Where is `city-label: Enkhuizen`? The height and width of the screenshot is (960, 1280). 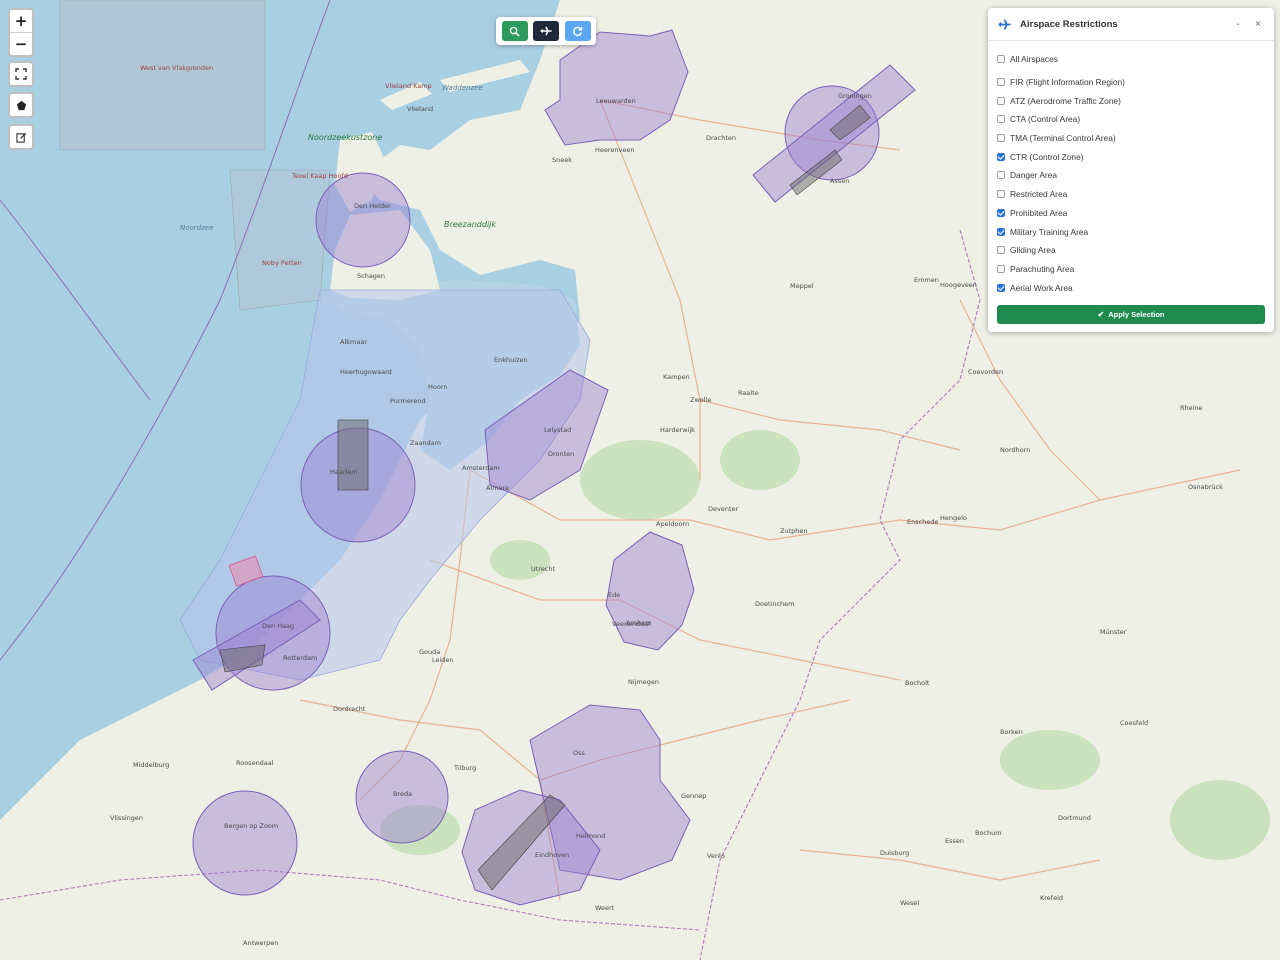
city-label: Enkhuizen is located at coordinates (511, 360).